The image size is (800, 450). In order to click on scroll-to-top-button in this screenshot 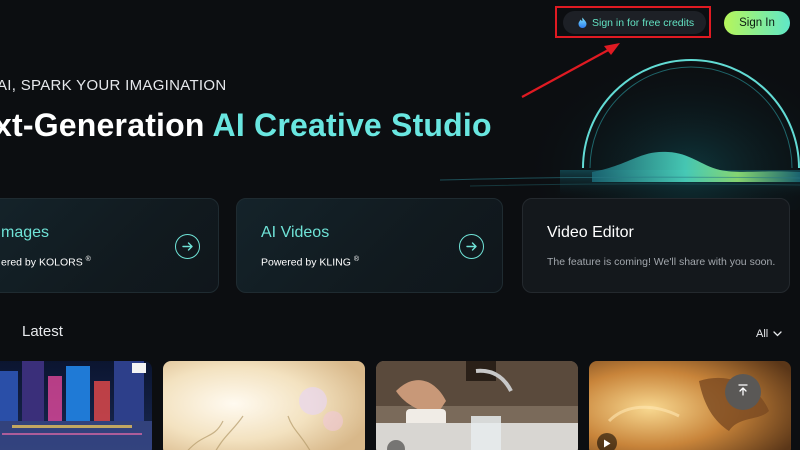, I will do `click(743, 392)`.